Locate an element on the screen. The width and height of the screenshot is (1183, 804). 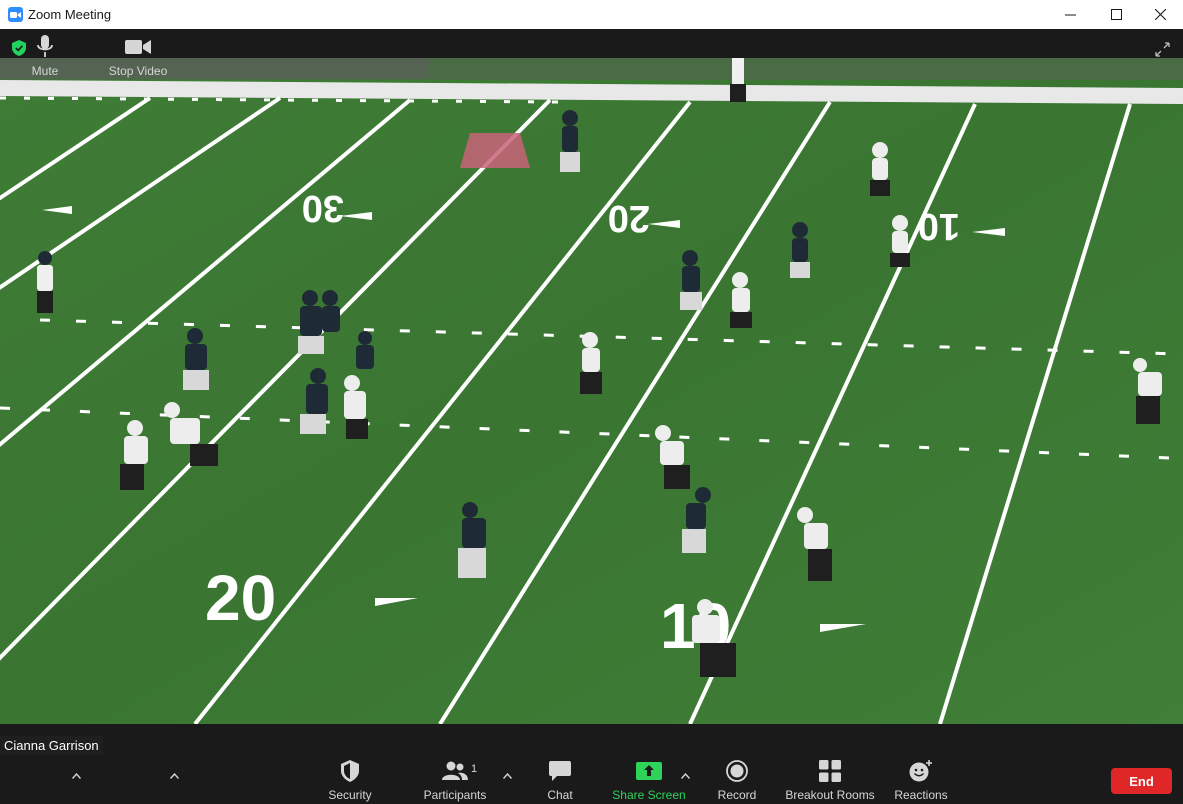
participant-name-tag: Cianna Garrison is located at coordinates (51, 745).